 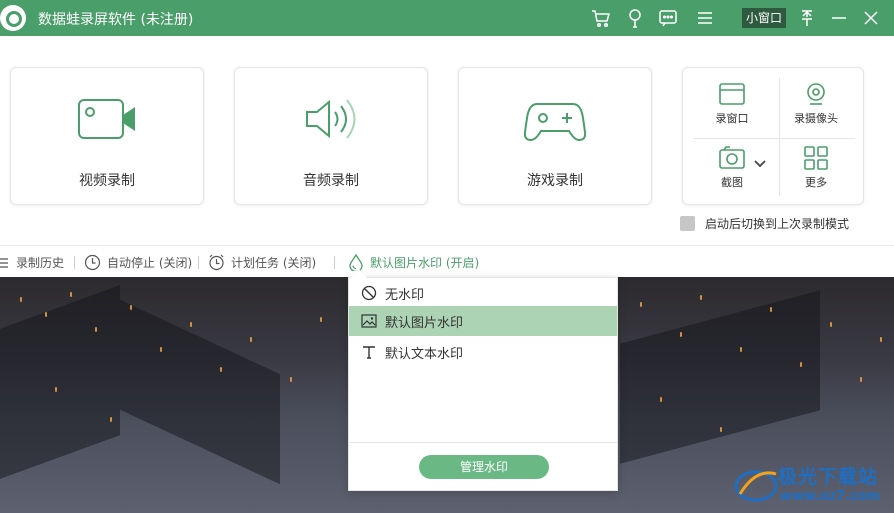 What do you see at coordinates (150, 263) in the screenshot?
I see `auto-stop-label: 自动停止 (关闭)` at bounding box center [150, 263].